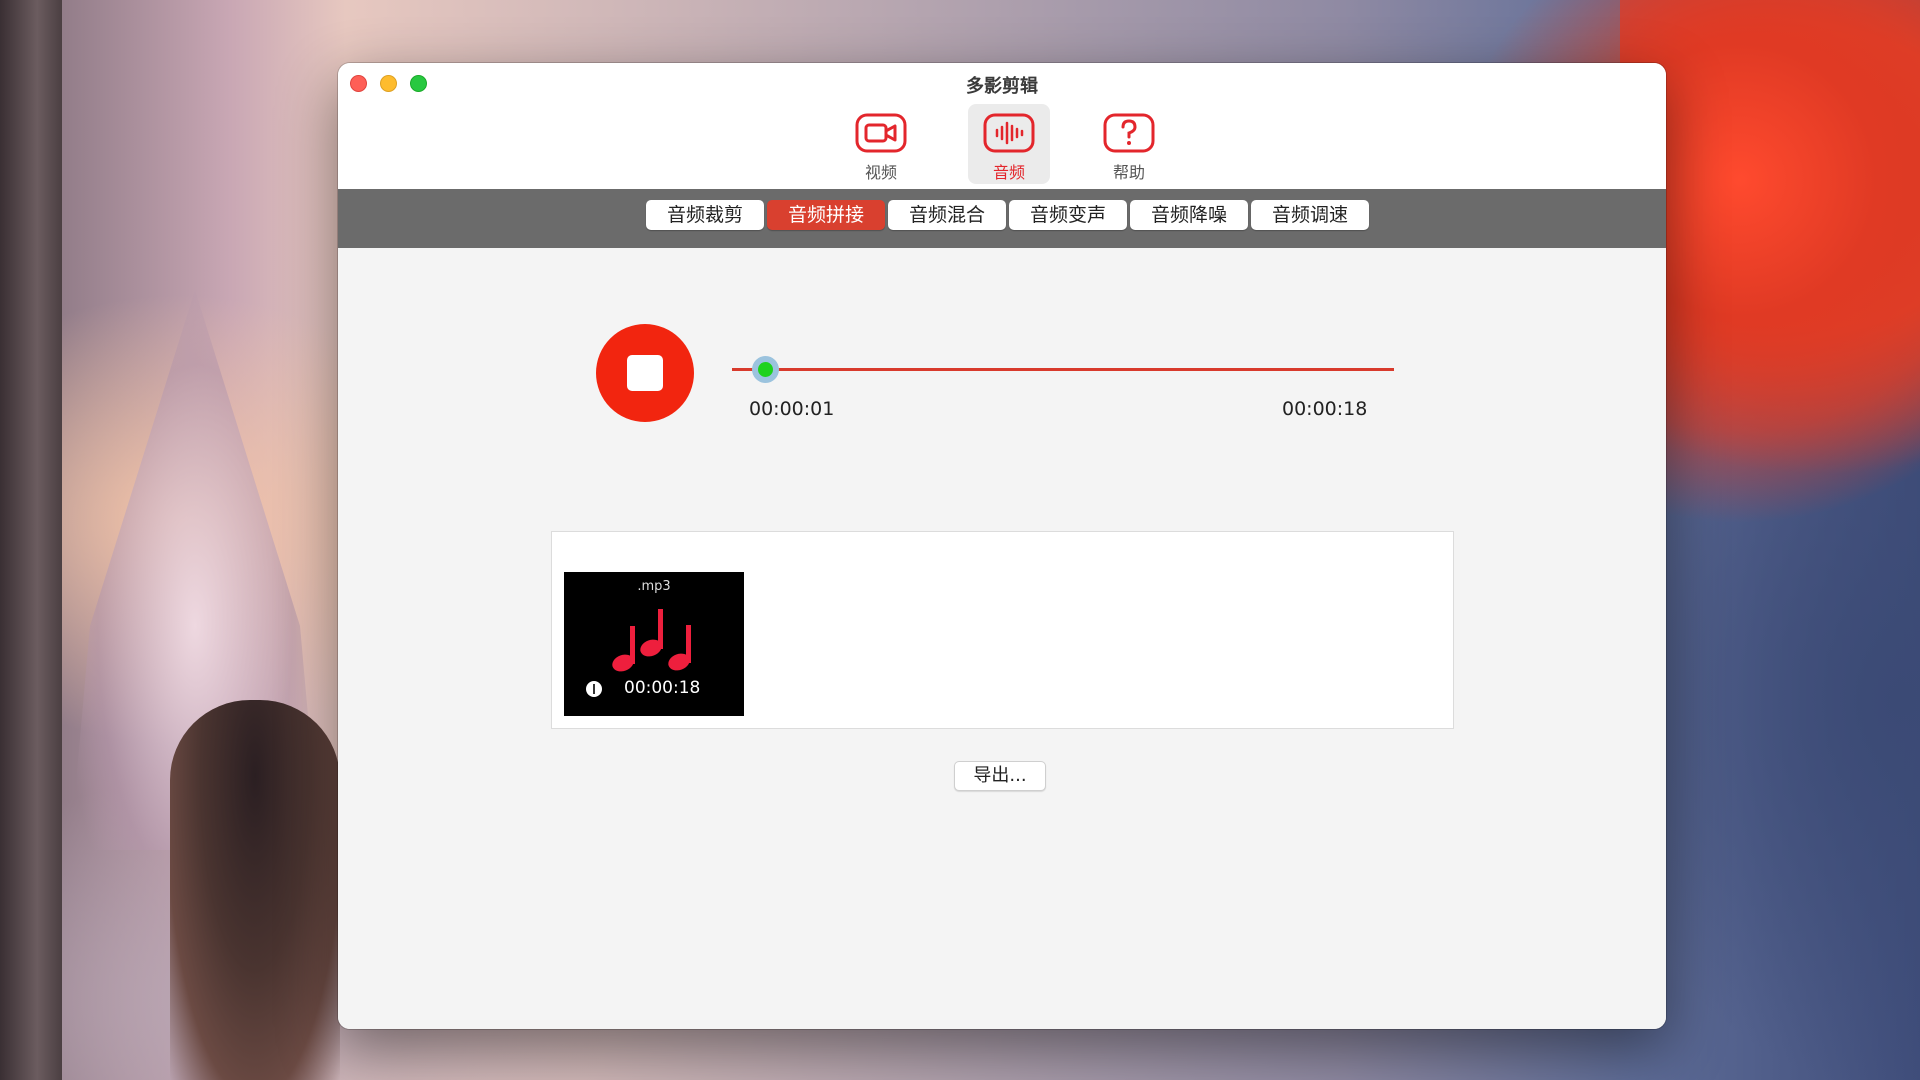  Describe the element at coordinates (1129, 133) in the screenshot. I see `help-question-icon` at that location.